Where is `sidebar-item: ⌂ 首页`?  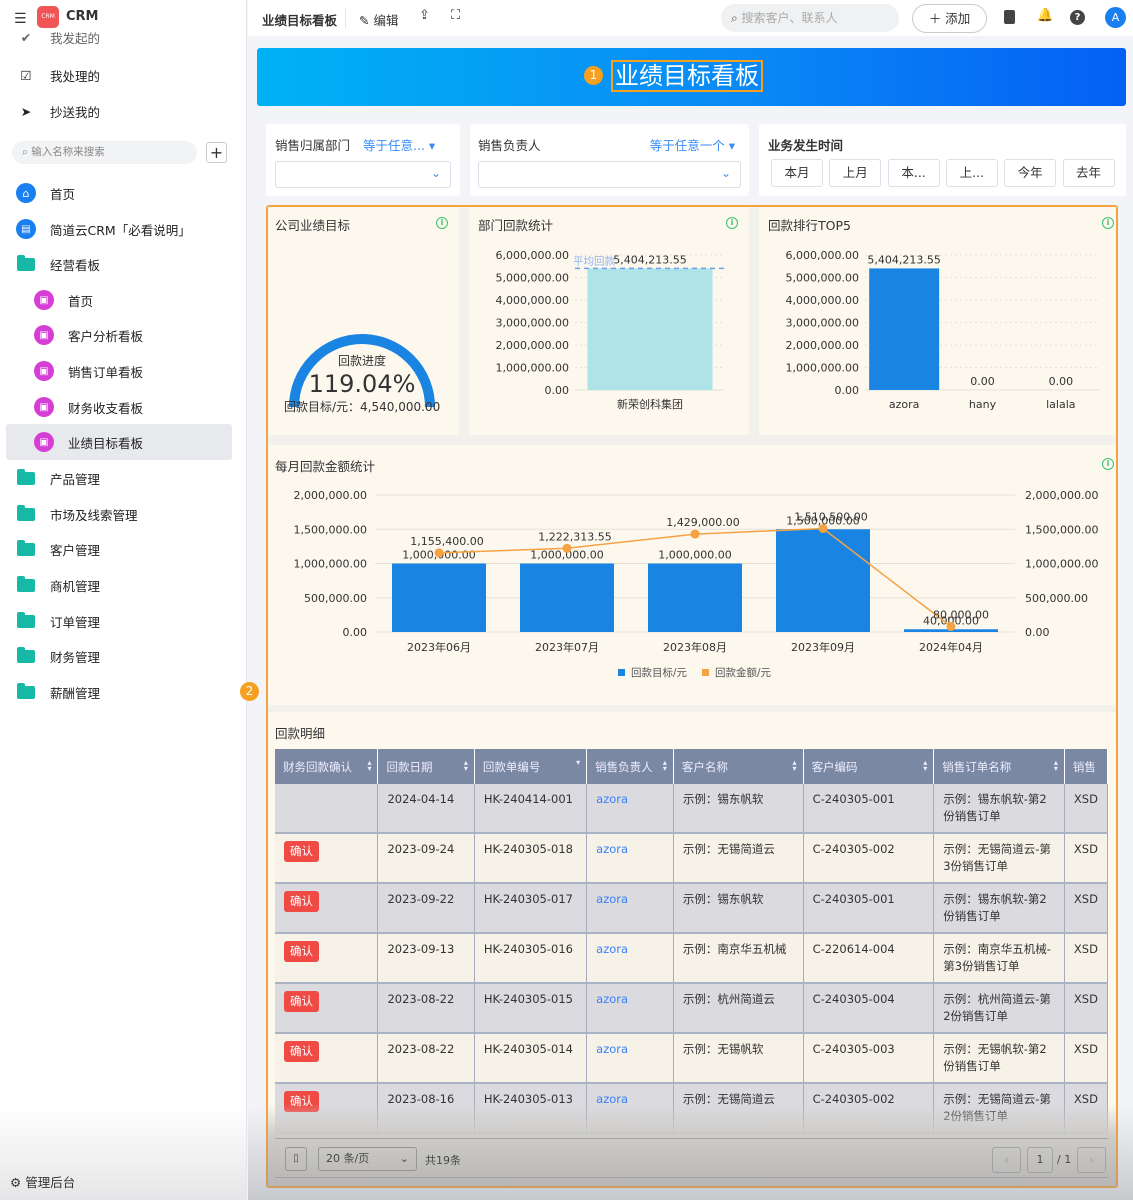 sidebar-item: ⌂ 首页 is located at coordinates (45, 193).